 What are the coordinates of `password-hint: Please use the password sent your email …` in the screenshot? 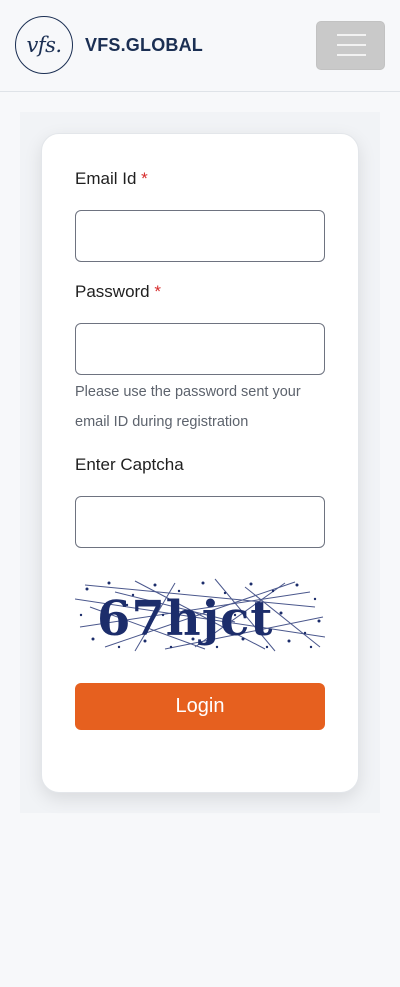 It's located at (188, 407).